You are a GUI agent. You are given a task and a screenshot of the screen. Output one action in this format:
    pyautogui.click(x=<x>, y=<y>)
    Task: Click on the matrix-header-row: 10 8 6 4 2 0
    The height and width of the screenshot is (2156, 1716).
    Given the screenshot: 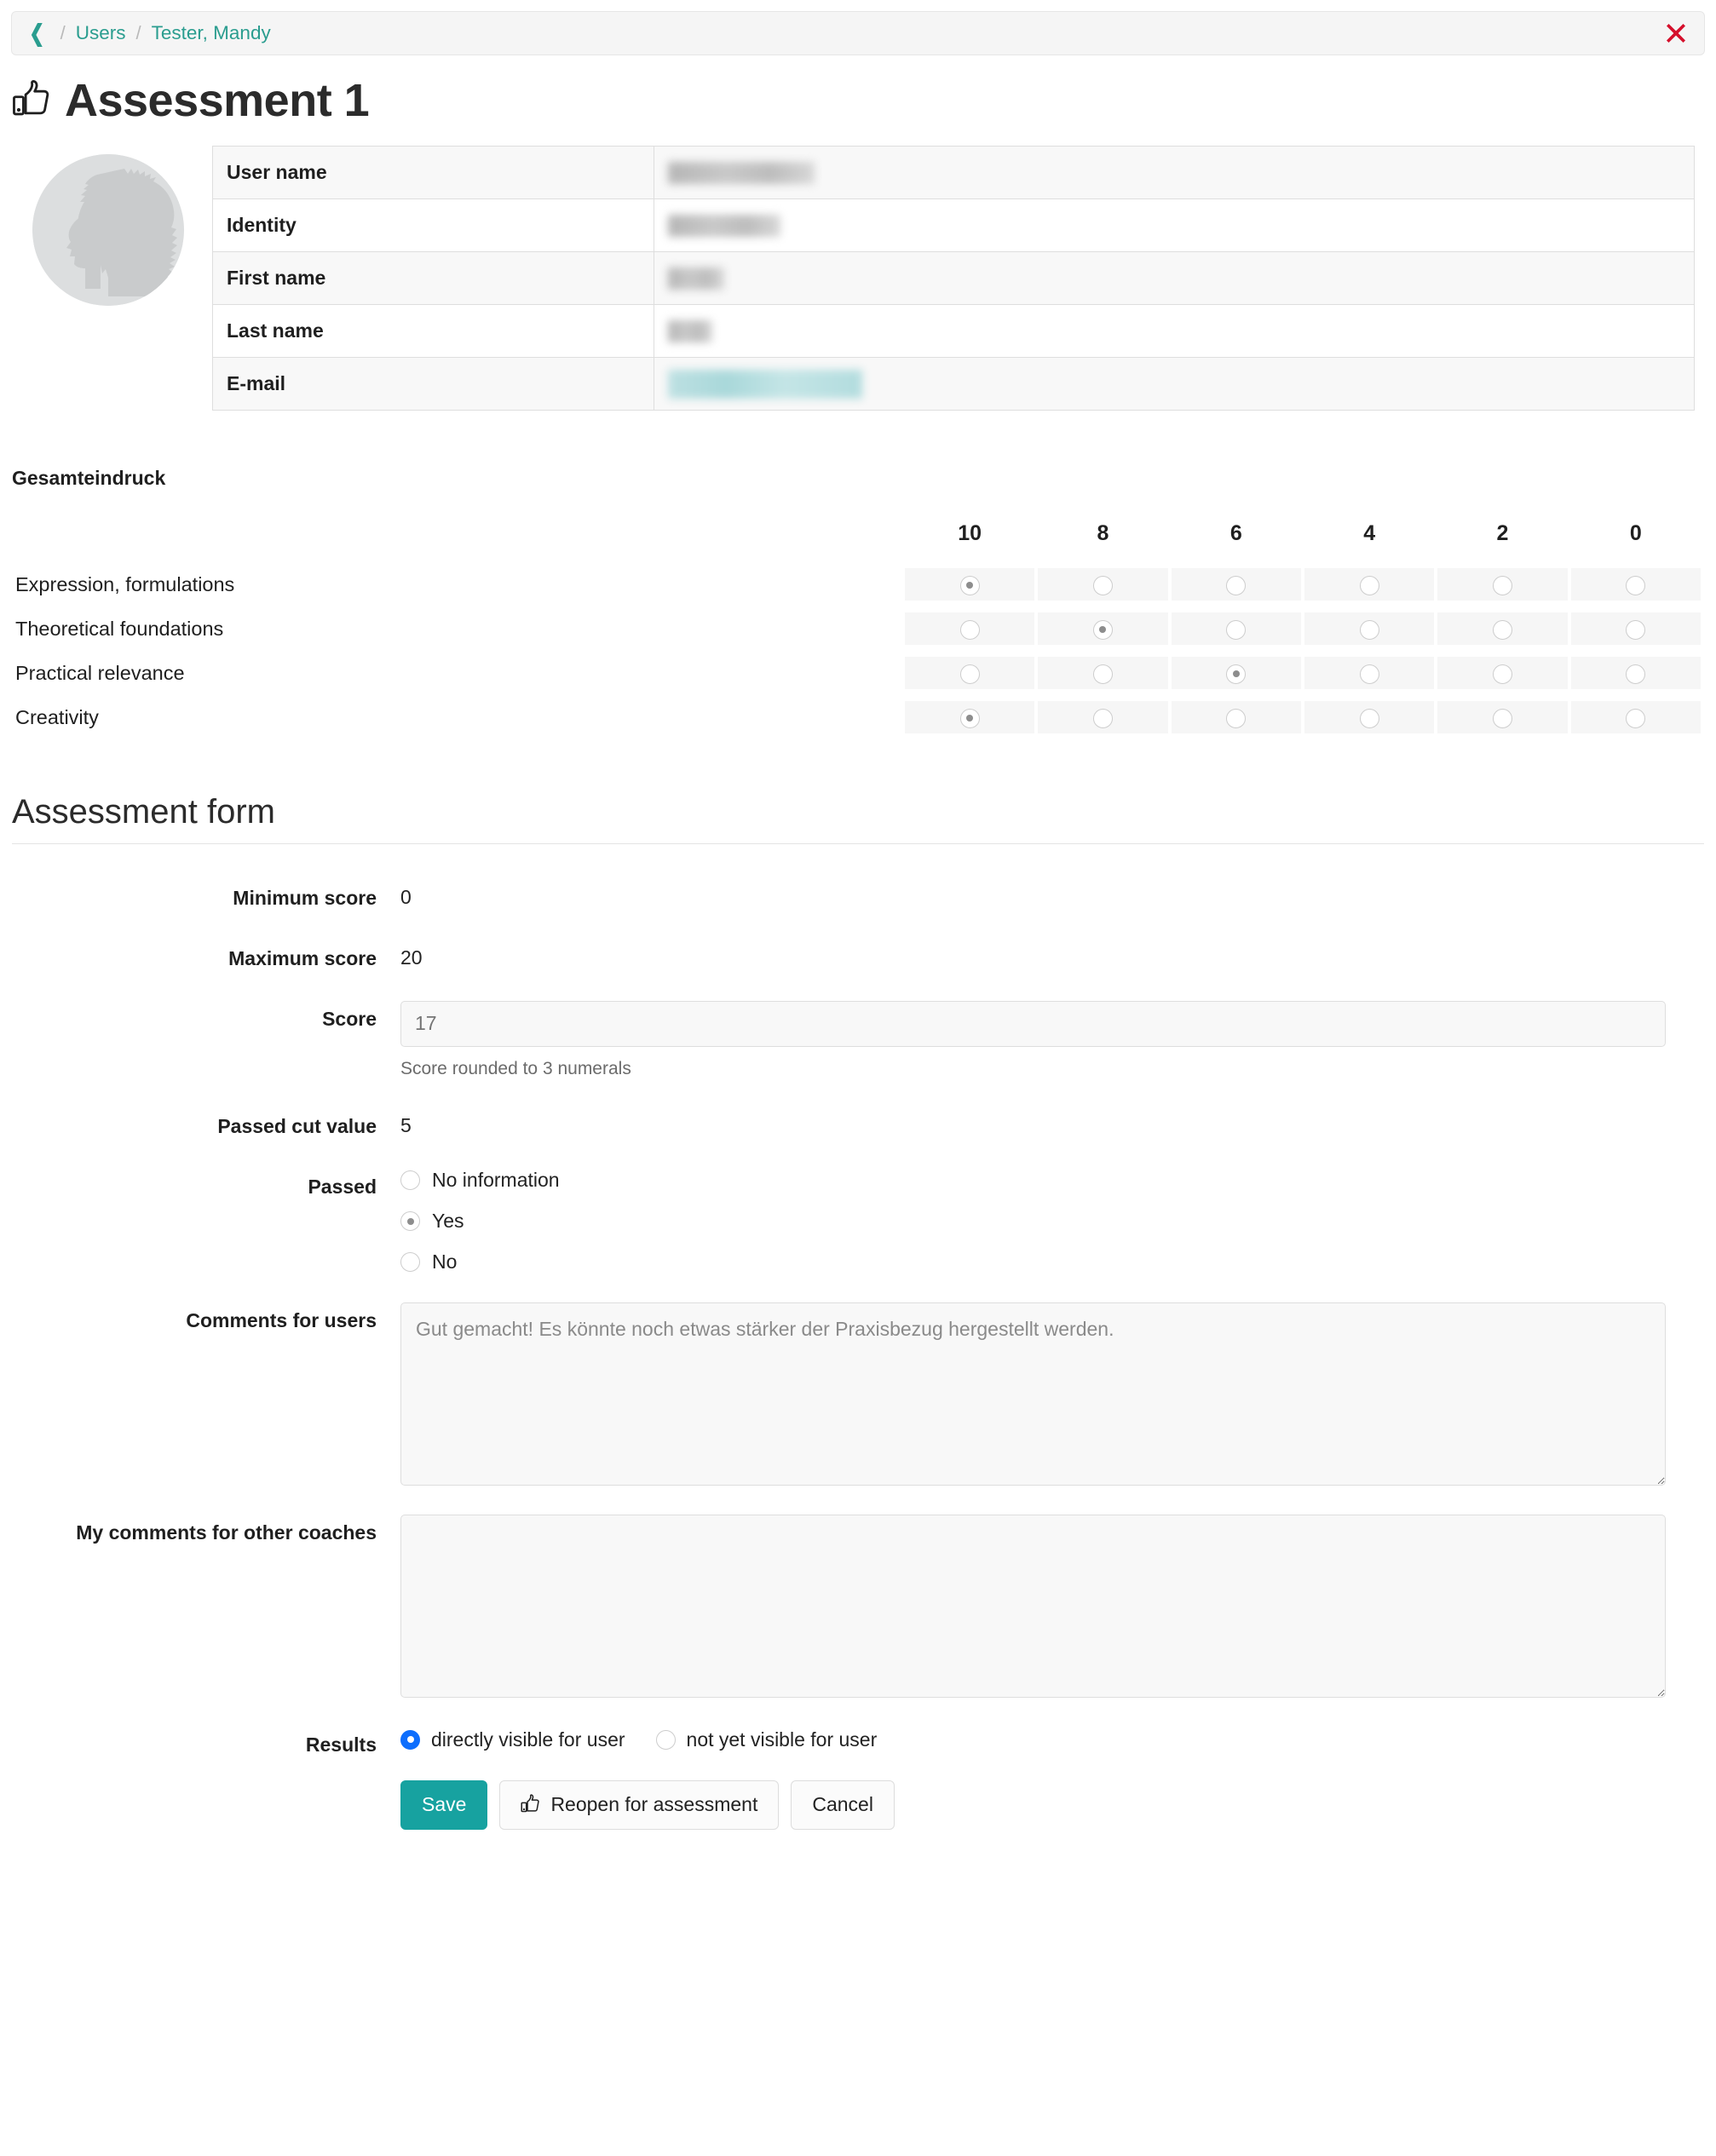 What is the action you would take?
    pyautogui.click(x=858, y=538)
    